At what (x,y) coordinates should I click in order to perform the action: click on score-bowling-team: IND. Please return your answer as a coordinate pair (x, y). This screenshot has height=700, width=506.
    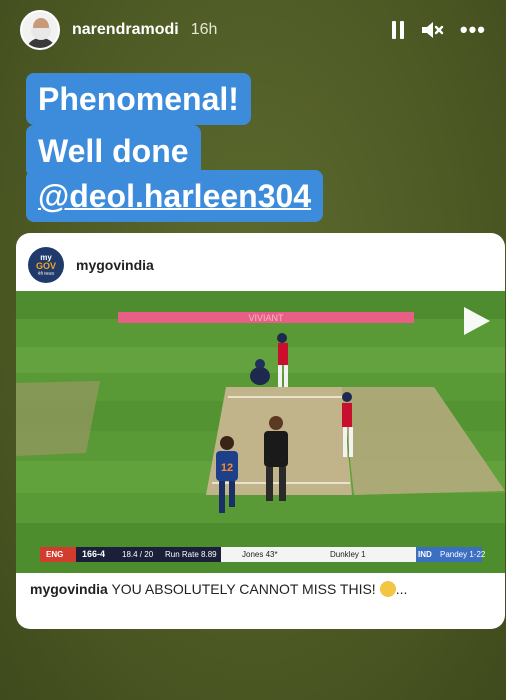
    Looking at the image, I should click on (425, 554).